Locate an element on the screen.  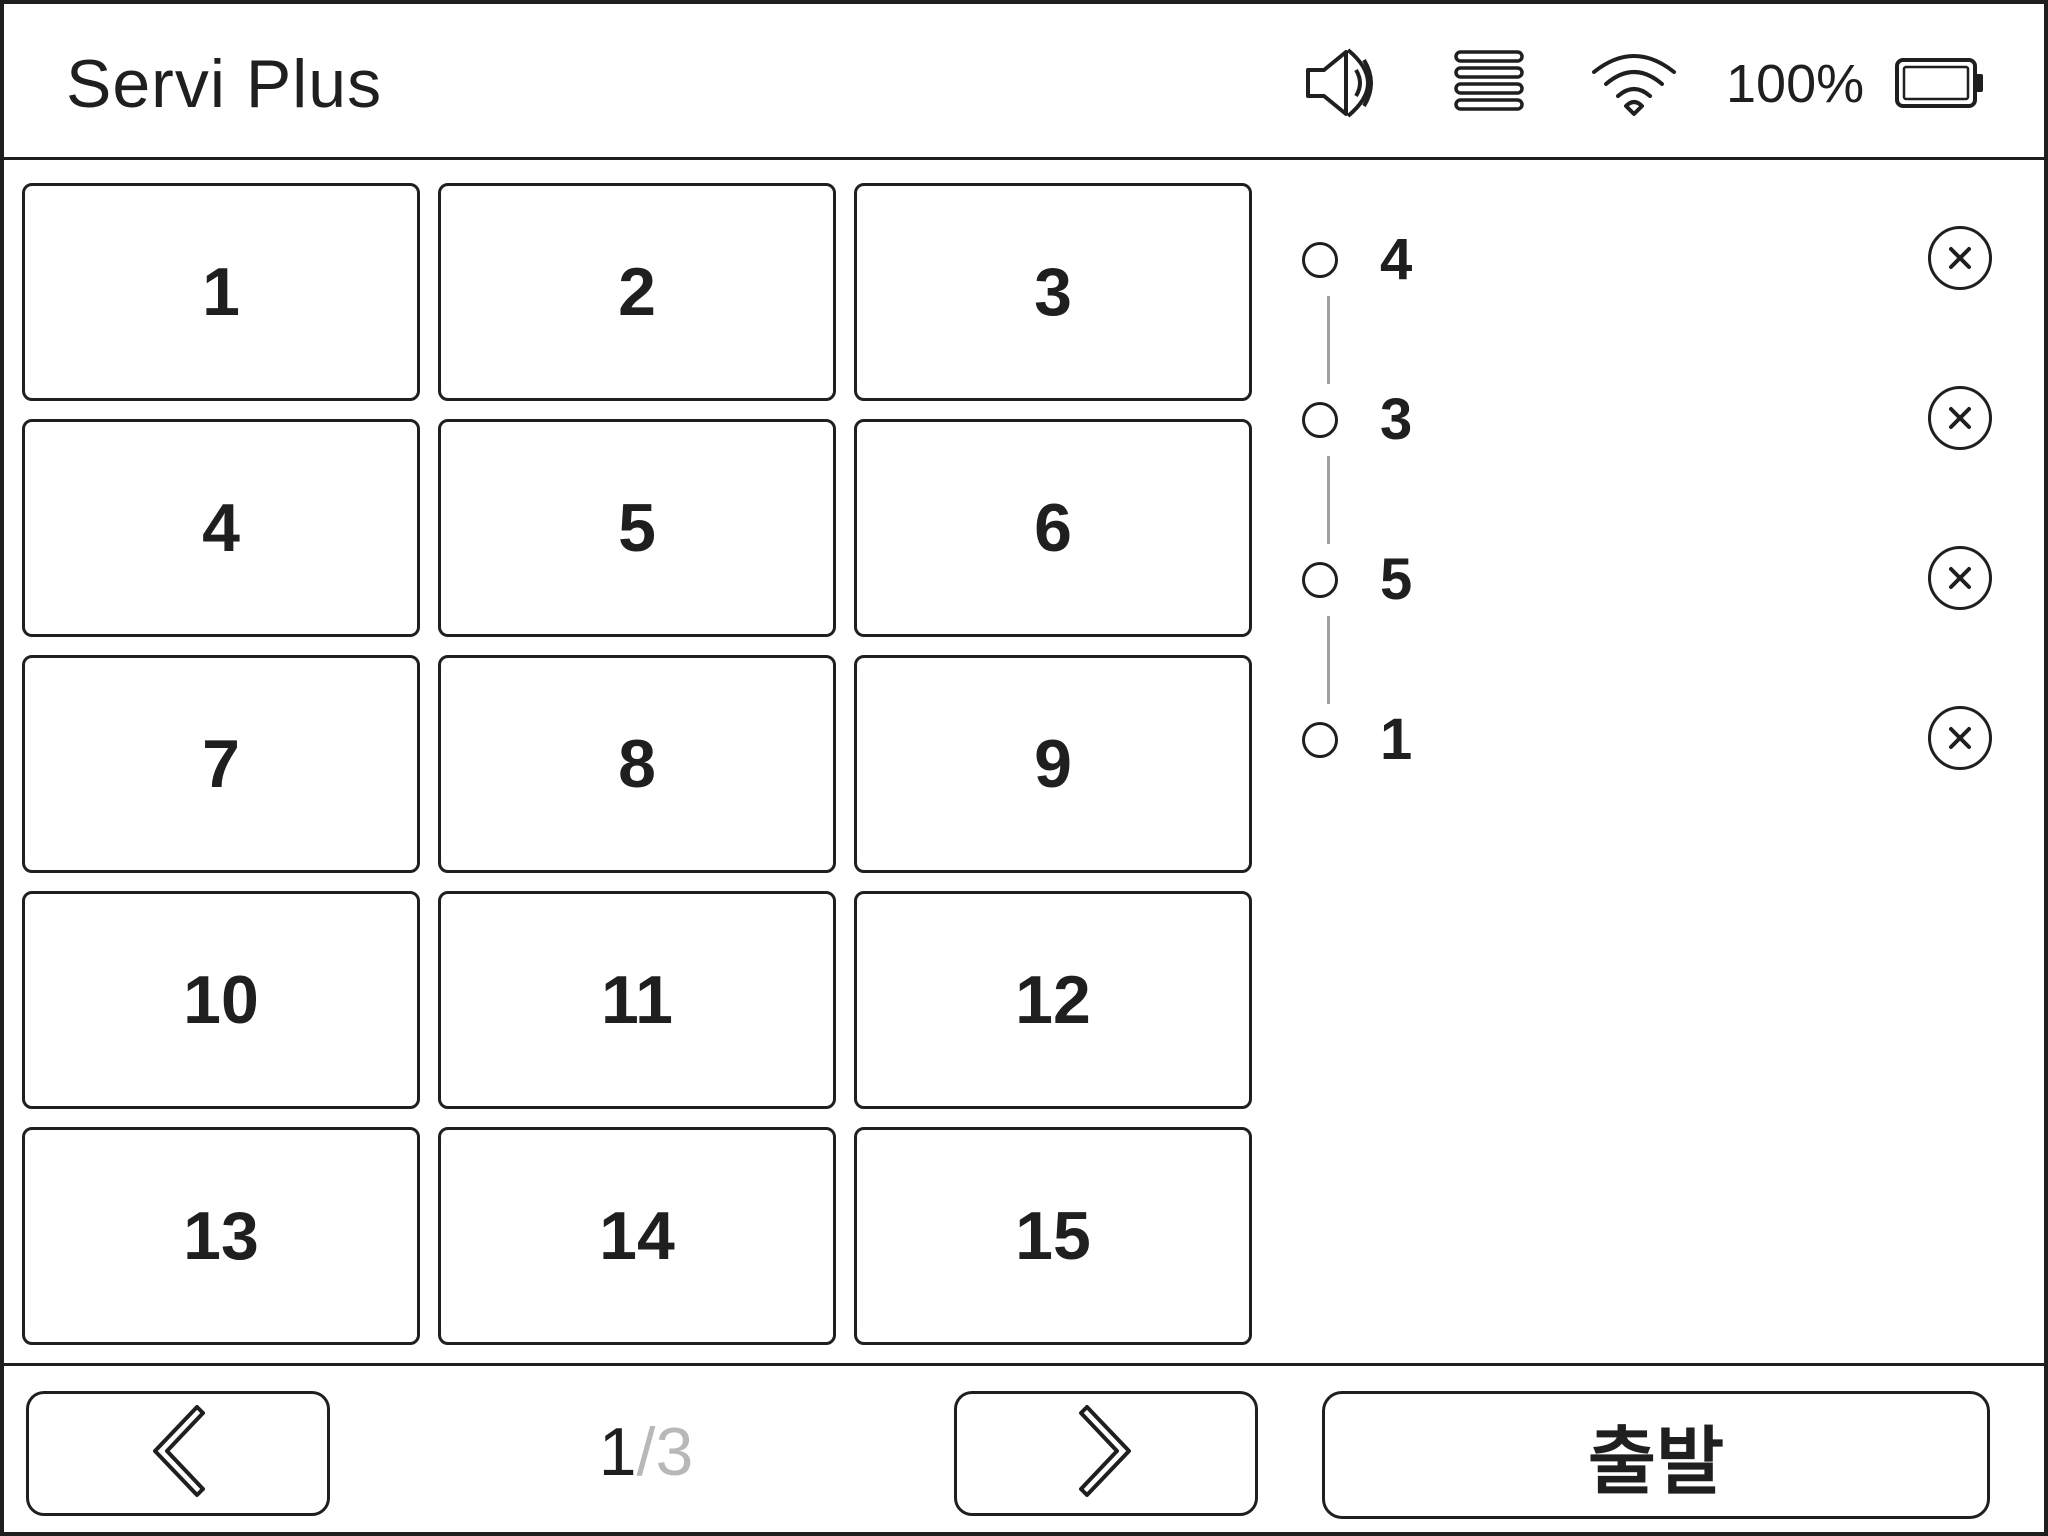
previous-page-button is located at coordinates (178, 1453).